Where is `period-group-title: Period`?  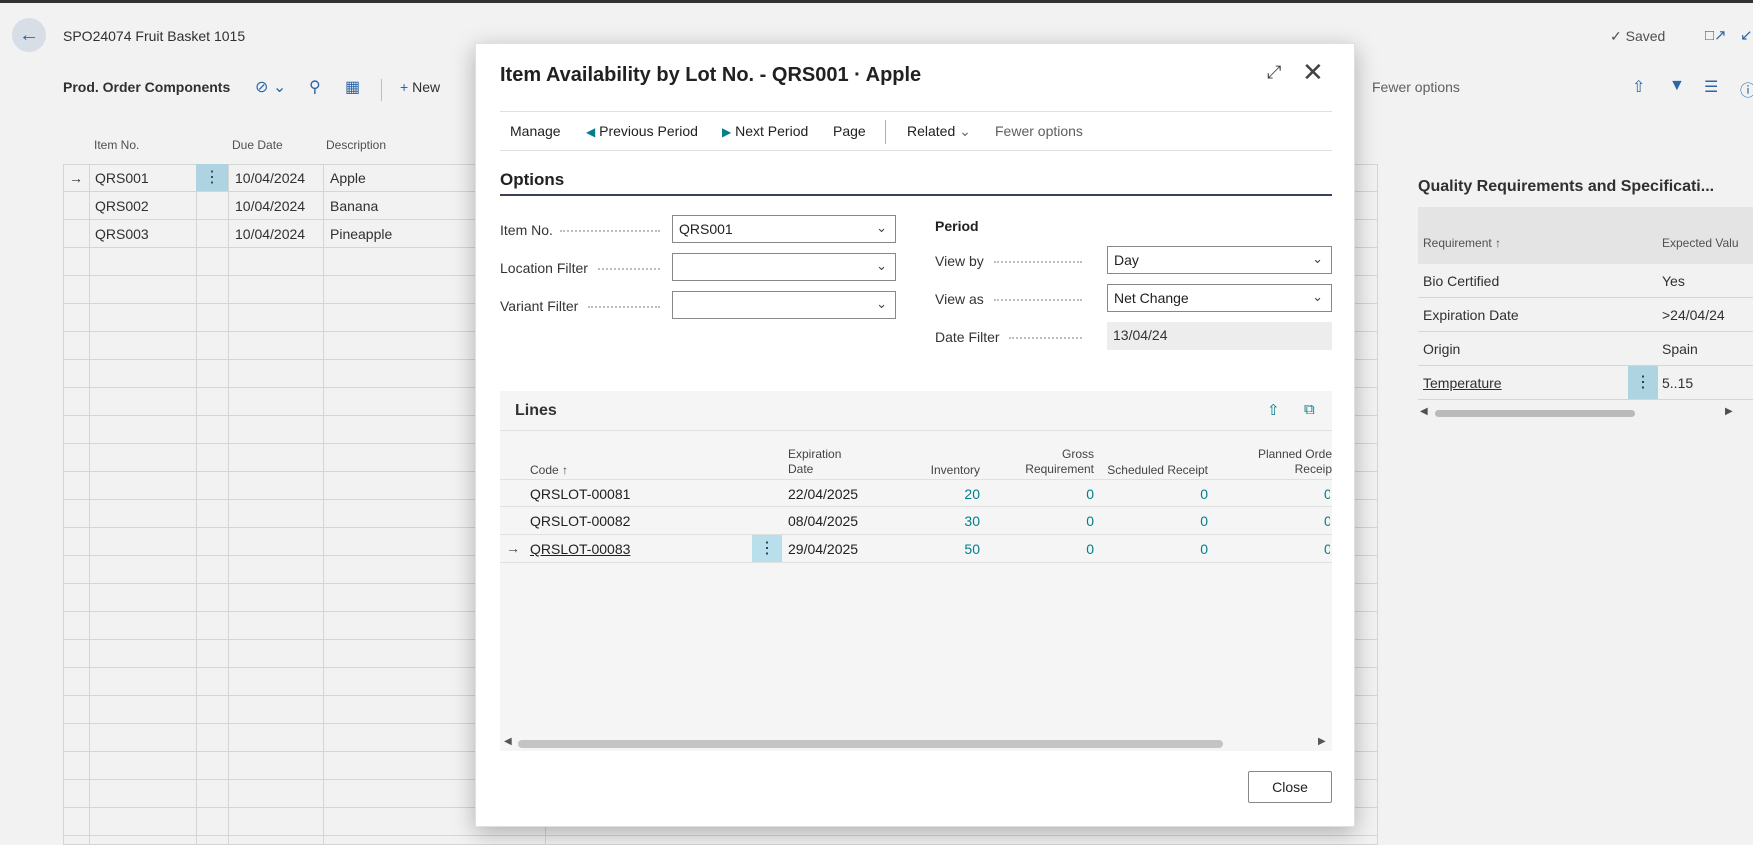 period-group-title: Period is located at coordinates (957, 226).